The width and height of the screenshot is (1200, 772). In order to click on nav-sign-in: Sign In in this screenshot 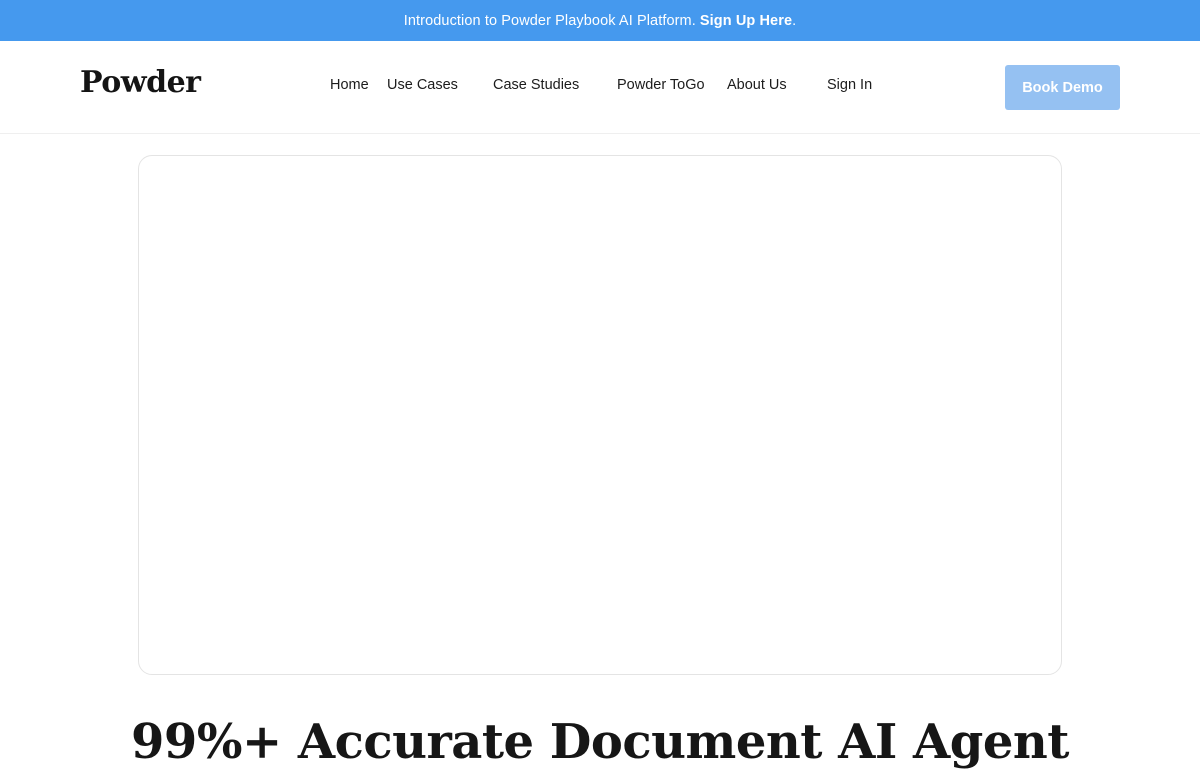, I will do `click(849, 85)`.